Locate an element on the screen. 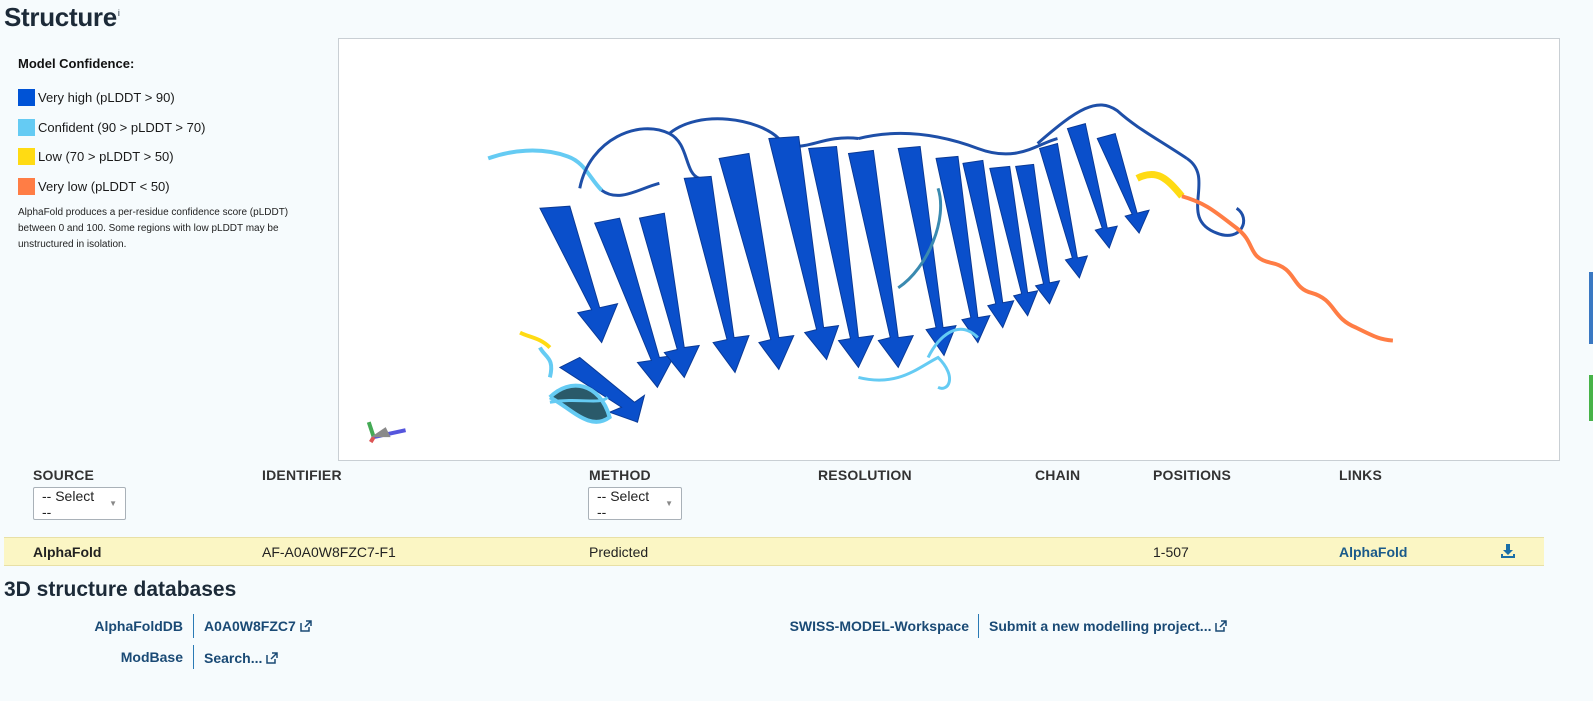  alphafolddb-link: A0A0W8FZC7 is located at coordinates (258, 626).